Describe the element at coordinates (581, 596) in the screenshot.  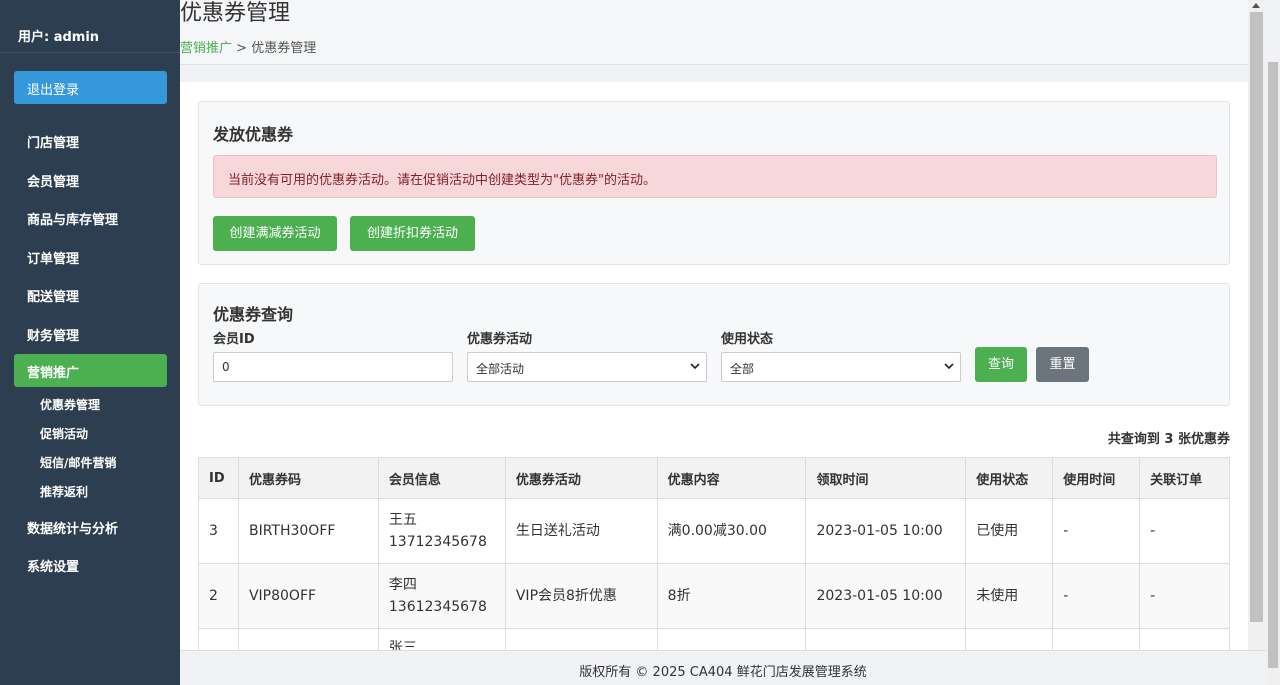
I see `cell-activity: VIP会员8折优惠` at that location.